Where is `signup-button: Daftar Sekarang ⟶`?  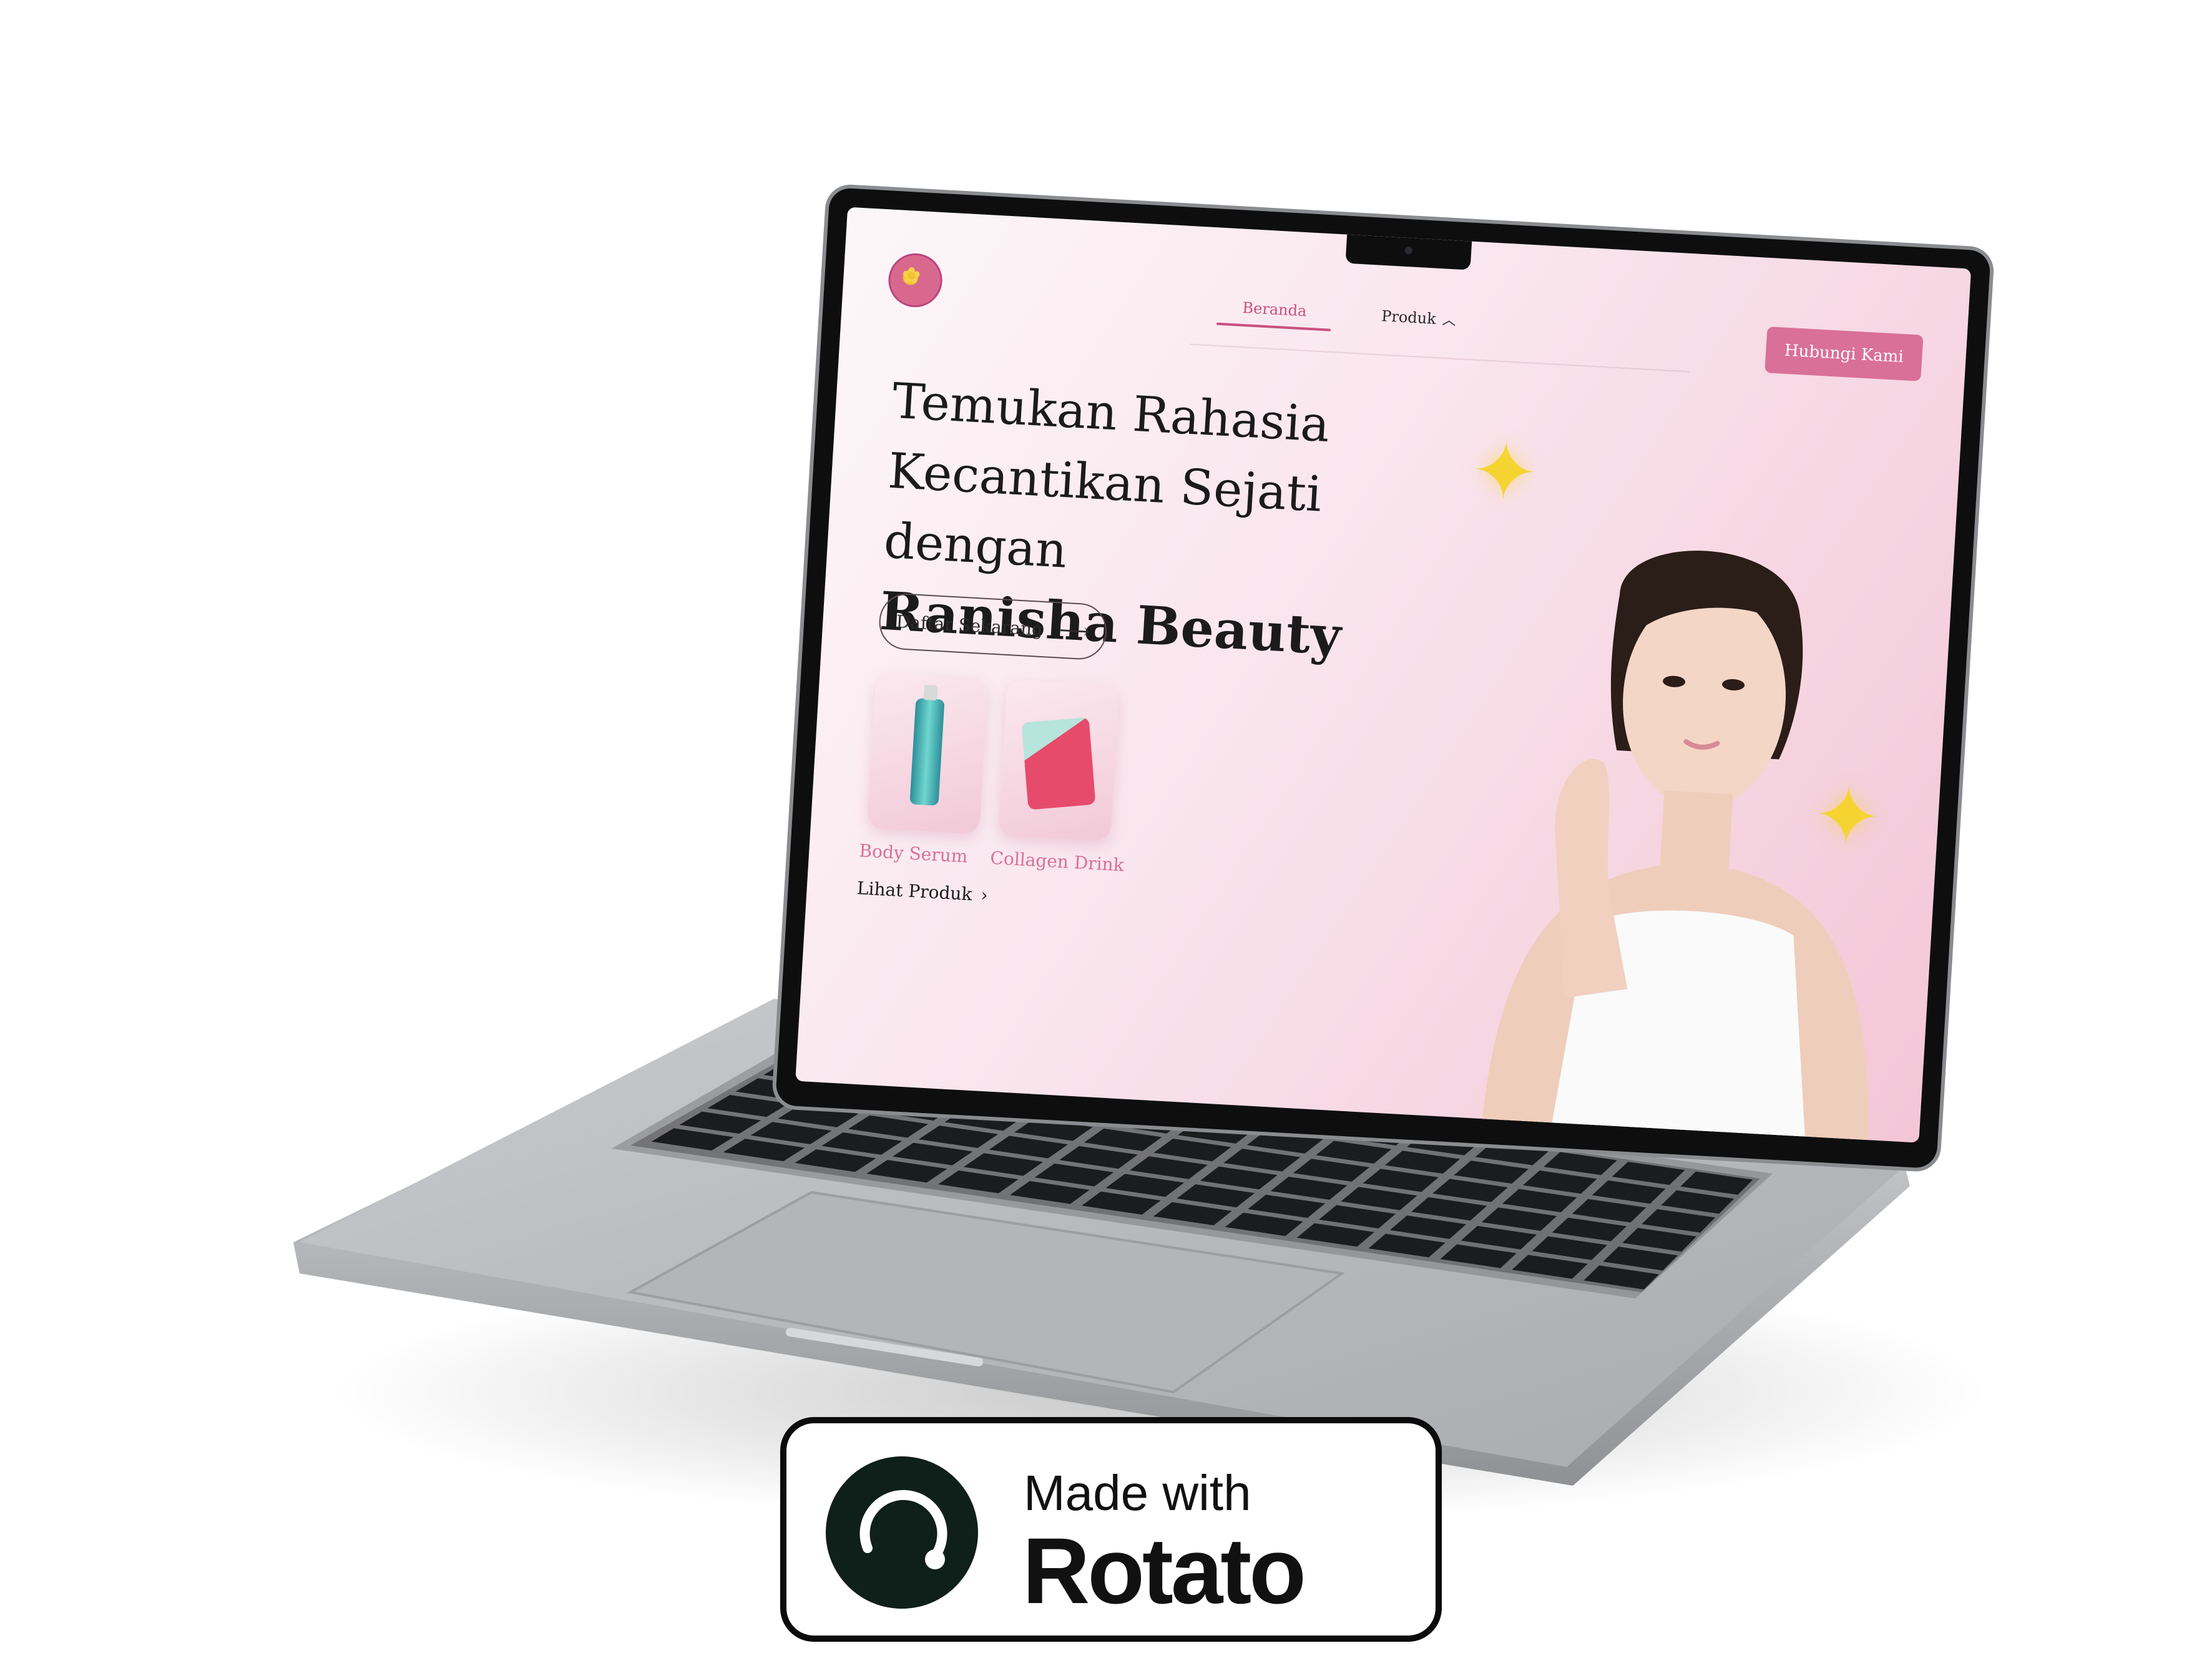
signup-button: Daftar Sekarang ⟶ is located at coordinates (993, 626).